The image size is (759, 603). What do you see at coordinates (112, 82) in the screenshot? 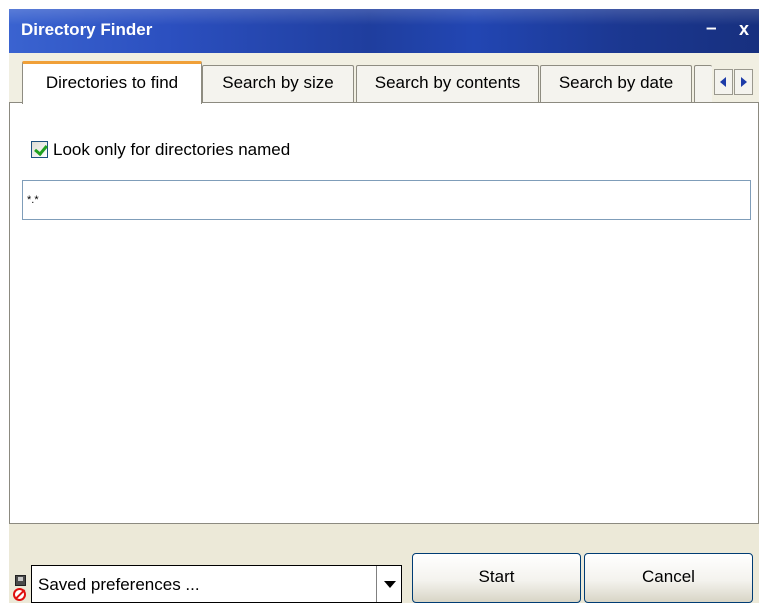
I see `tab-directories-to-find: Directories to find` at bounding box center [112, 82].